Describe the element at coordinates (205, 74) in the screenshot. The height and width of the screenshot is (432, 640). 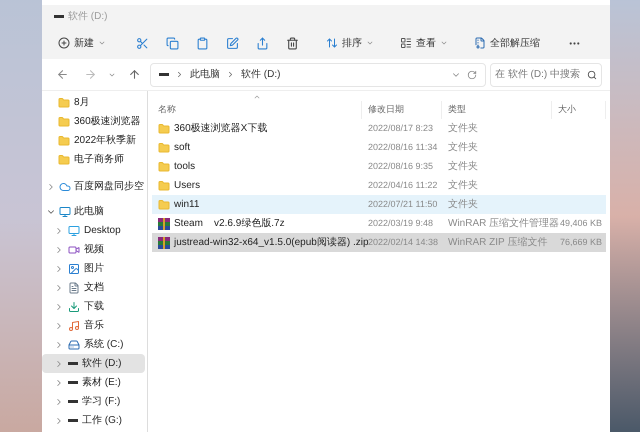
I see `breadcrumb: 此电脑` at that location.